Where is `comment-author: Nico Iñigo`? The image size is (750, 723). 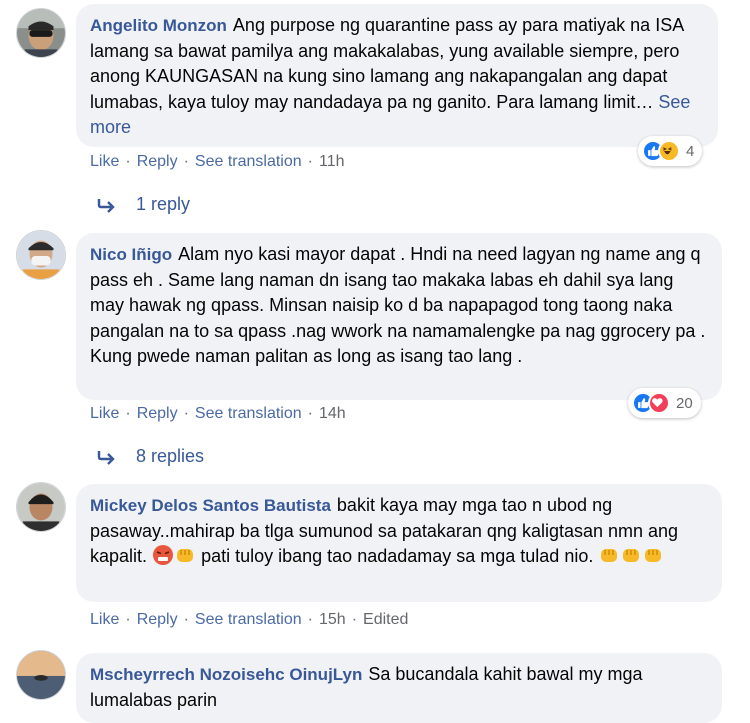
comment-author: Nico Iñigo is located at coordinates (131, 254).